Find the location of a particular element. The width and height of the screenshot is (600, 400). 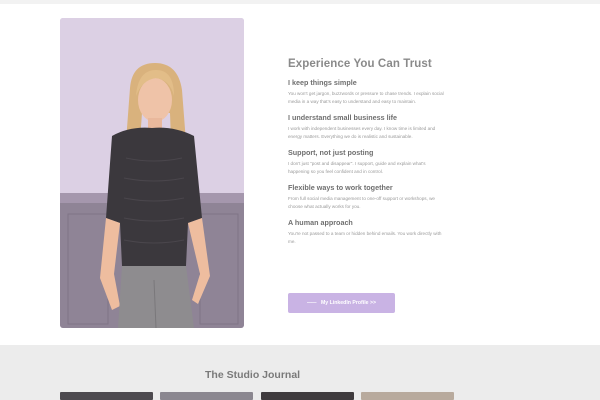

linkedin-profile-button: —— My LinkedIn Profile >> is located at coordinates (341, 303).